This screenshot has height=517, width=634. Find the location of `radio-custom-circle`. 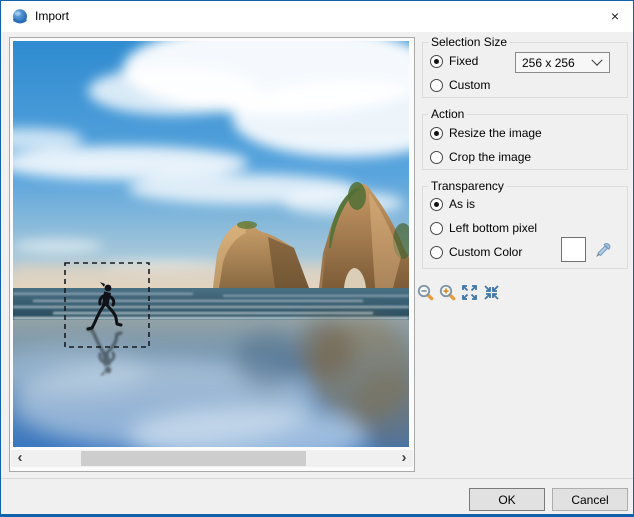

radio-custom-circle is located at coordinates (436, 85).